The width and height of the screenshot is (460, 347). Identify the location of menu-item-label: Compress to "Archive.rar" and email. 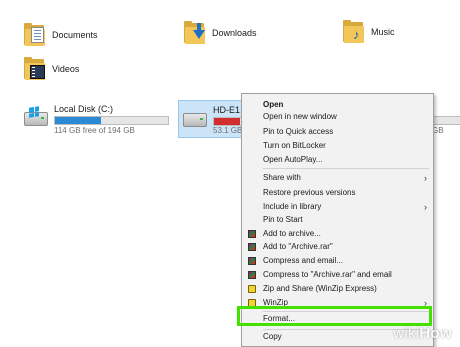
(327, 274).